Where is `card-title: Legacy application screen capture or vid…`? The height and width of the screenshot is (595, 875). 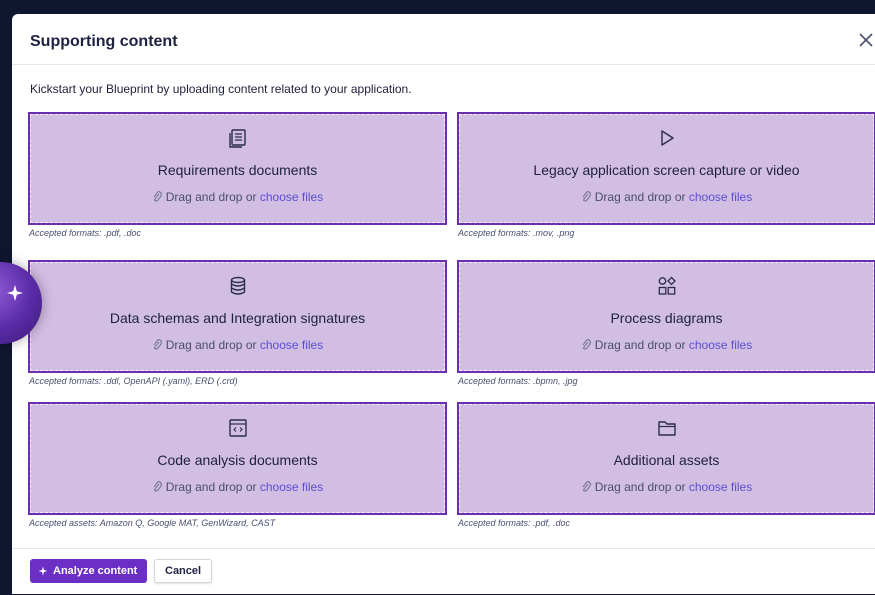 card-title: Legacy application screen capture or vid… is located at coordinates (666, 170).